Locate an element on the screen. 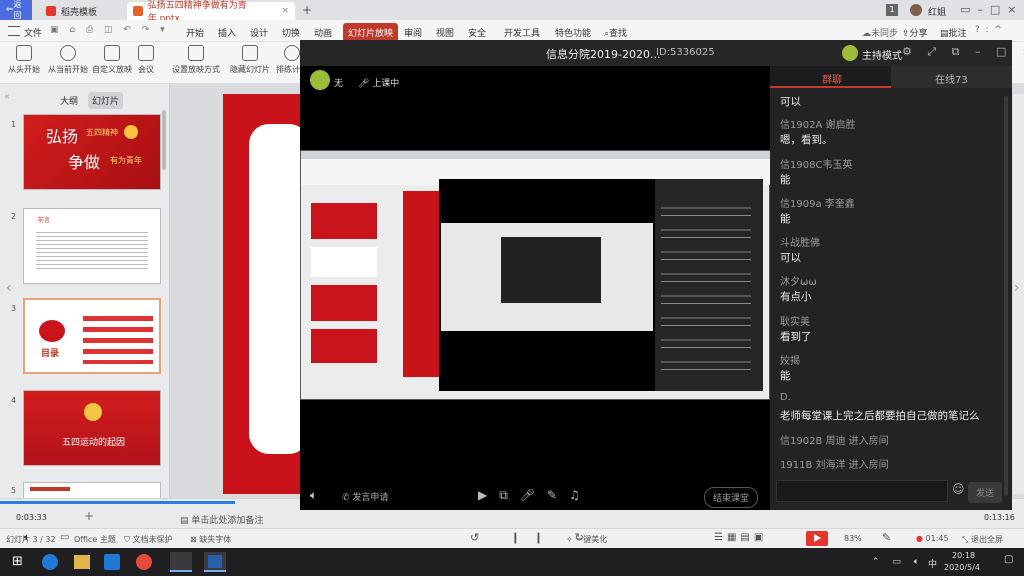 The image size is (1024, 576). unsync-button: ☁未同步 is located at coordinates (880, 32).